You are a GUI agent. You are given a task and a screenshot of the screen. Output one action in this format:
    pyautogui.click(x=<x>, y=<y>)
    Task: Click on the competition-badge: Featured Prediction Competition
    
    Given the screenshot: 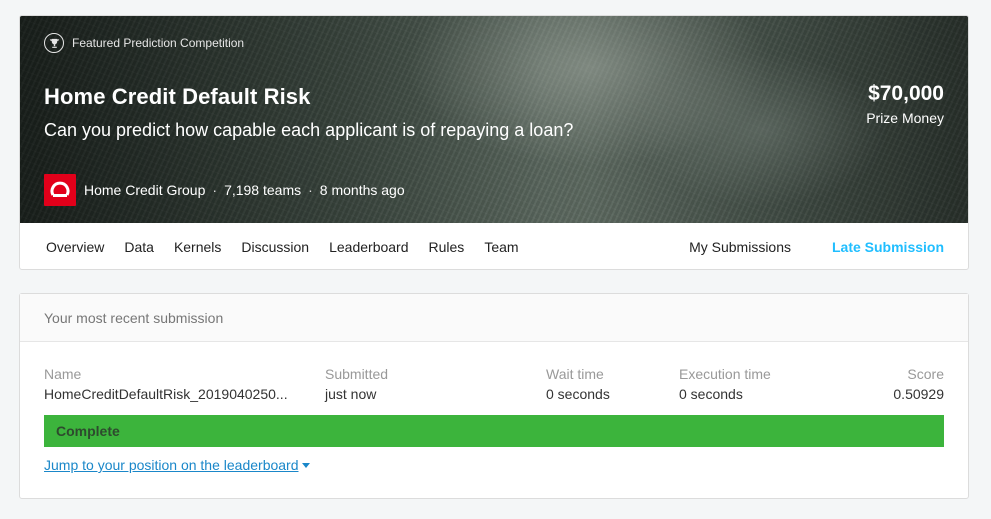 What is the action you would take?
    pyautogui.click(x=144, y=43)
    